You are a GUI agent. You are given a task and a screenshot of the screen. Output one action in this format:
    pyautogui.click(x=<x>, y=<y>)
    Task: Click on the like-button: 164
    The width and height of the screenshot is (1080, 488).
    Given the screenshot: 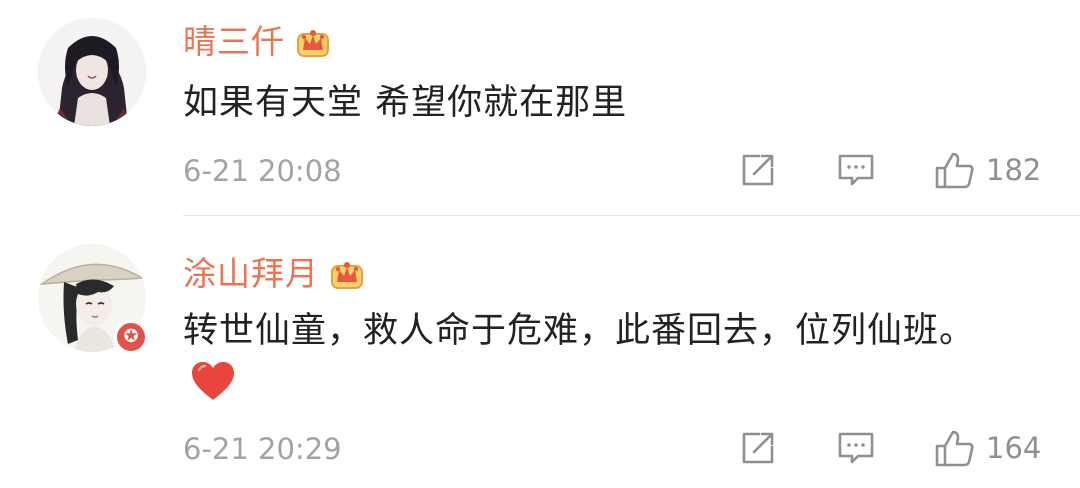 What is the action you would take?
    pyautogui.click(x=987, y=448)
    